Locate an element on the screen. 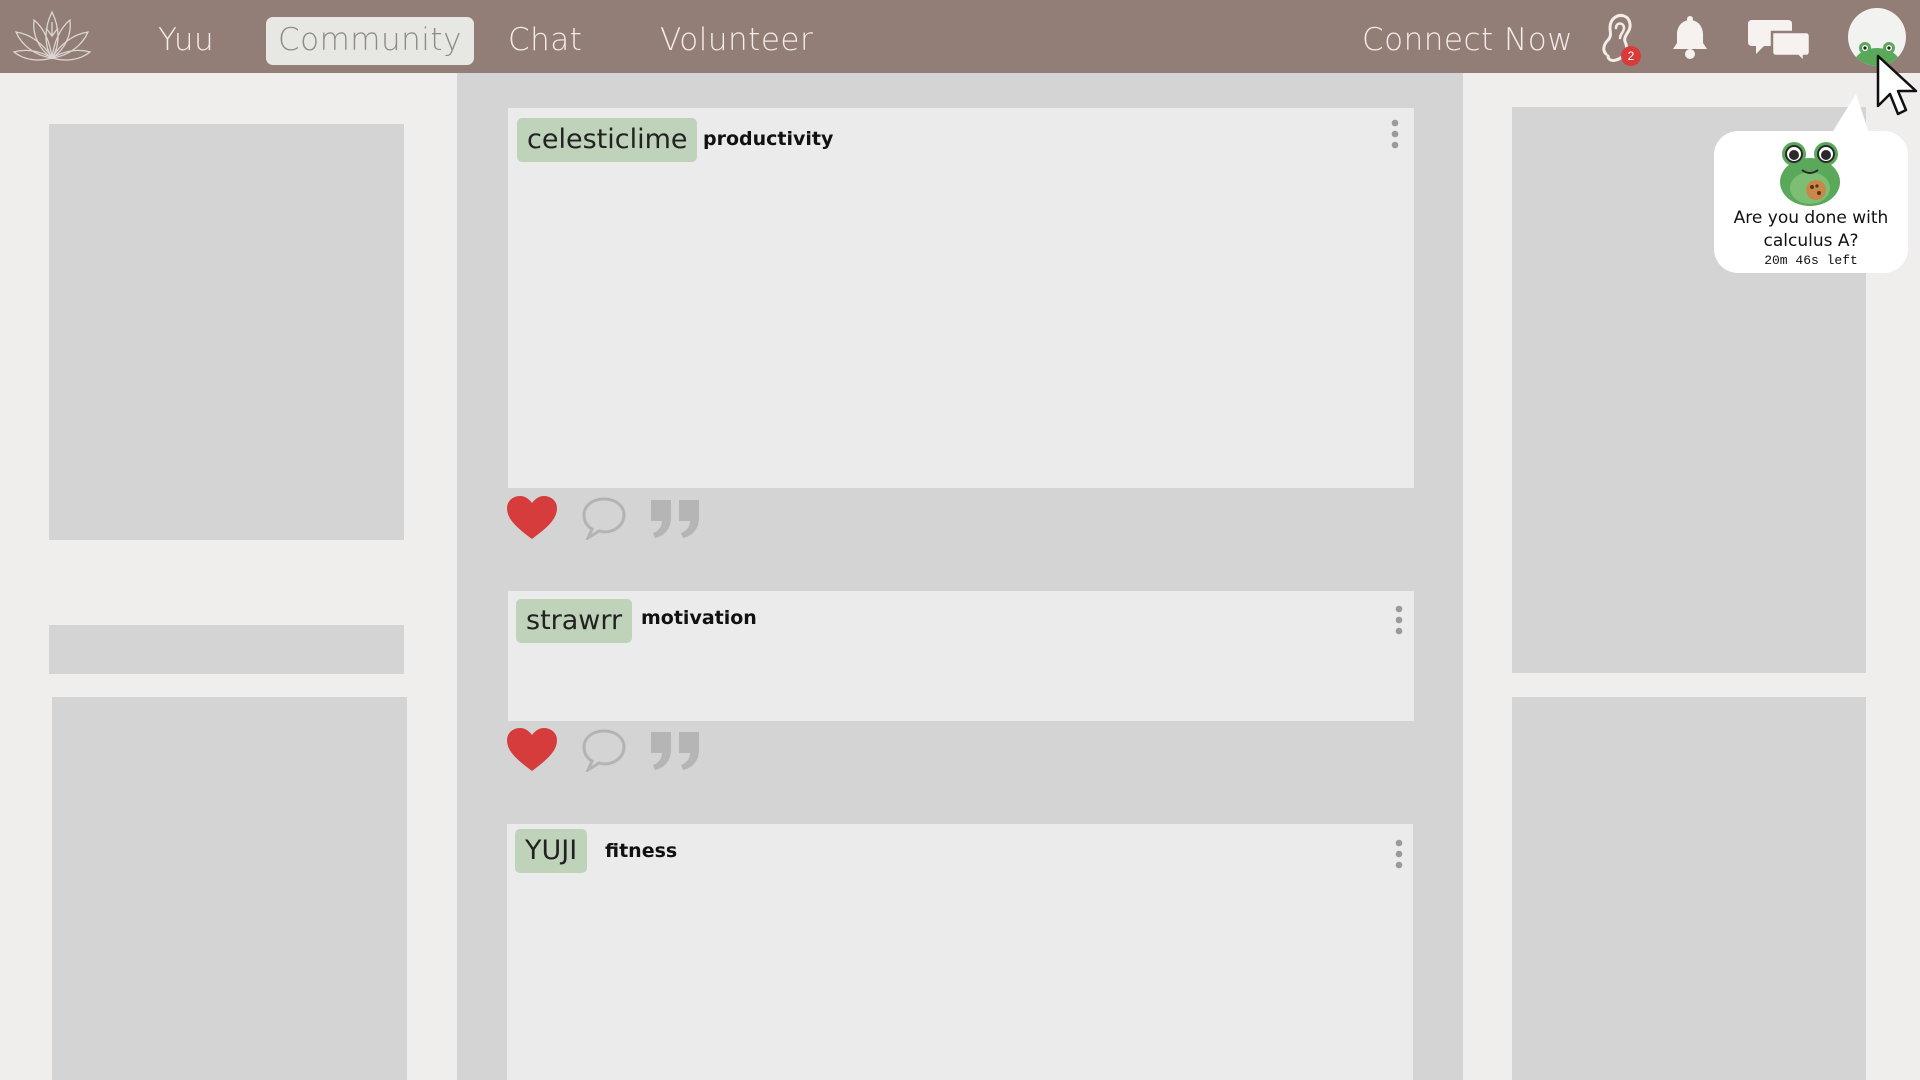  left-panel-bottom is located at coordinates (229, 888).